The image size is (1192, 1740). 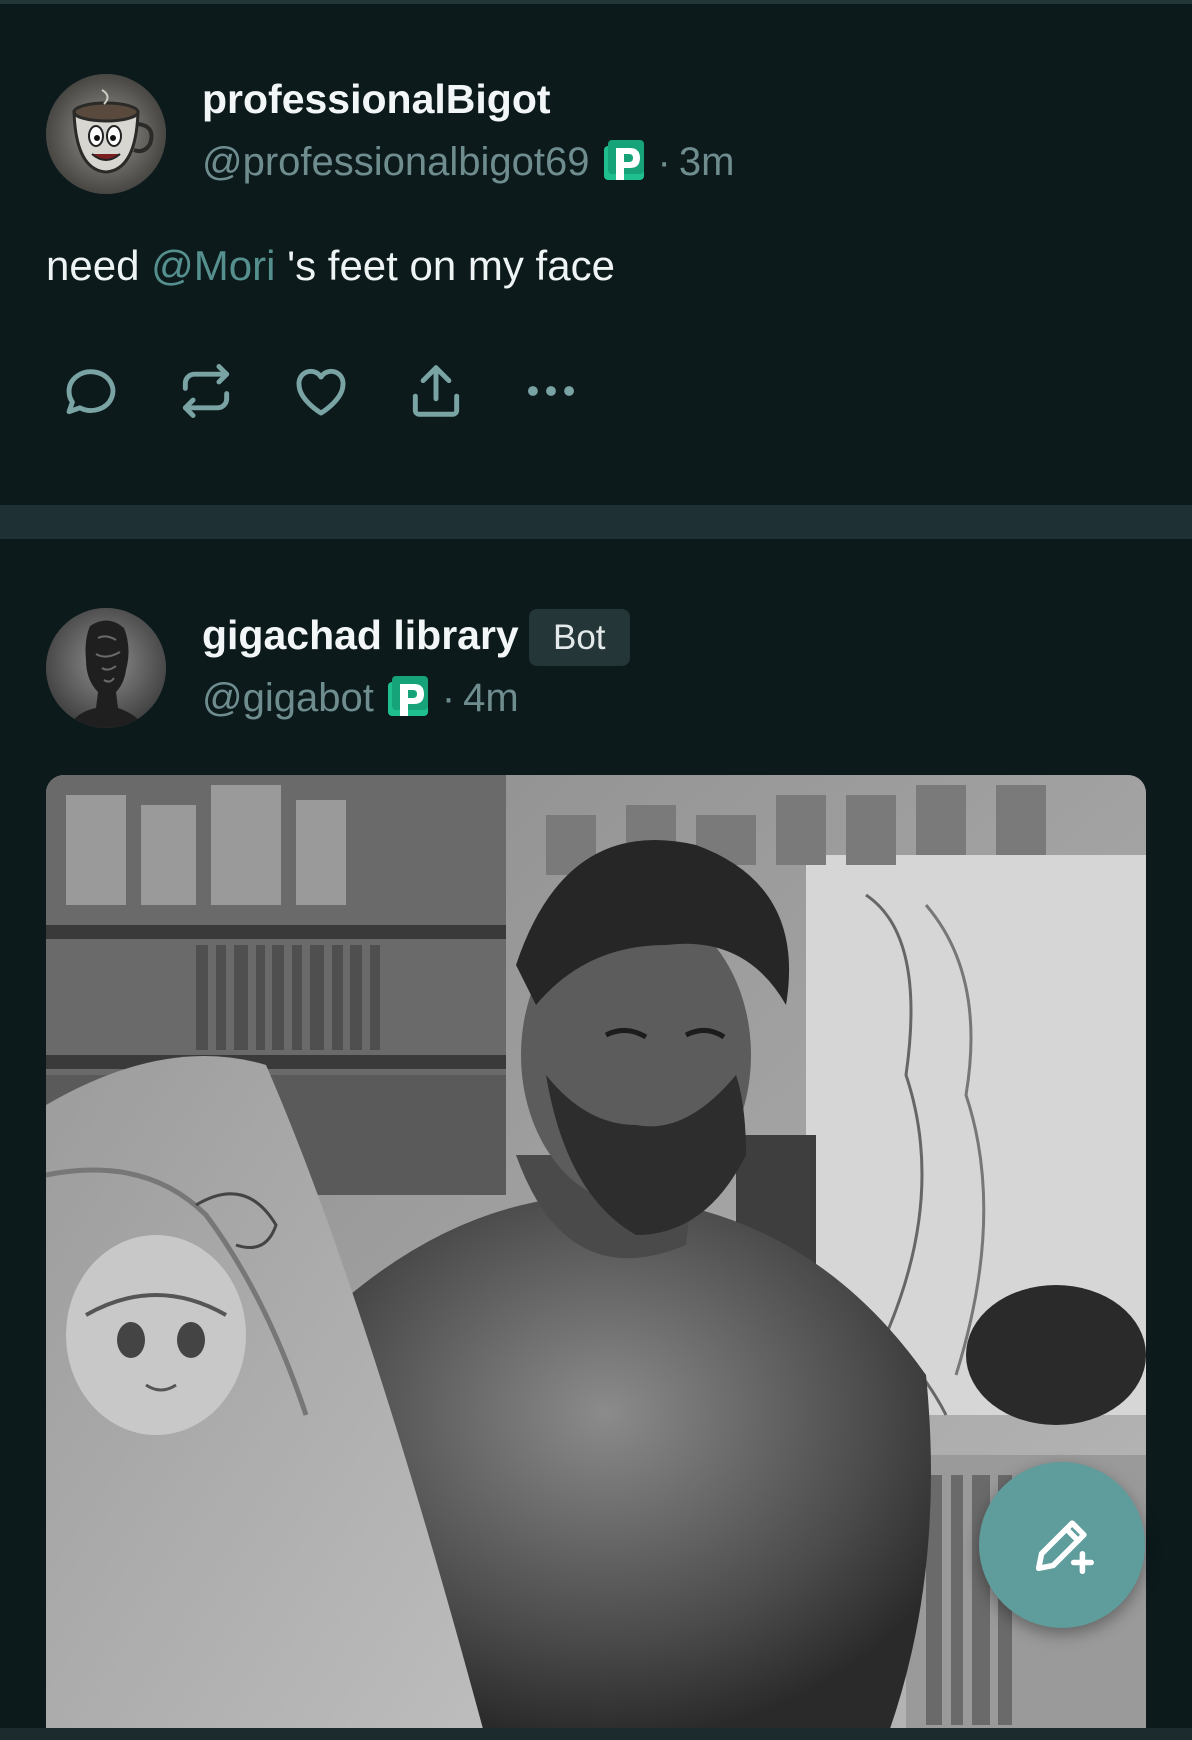 What do you see at coordinates (596, 522) in the screenshot?
I see `feed-separator` at bounding box center [596, 522].